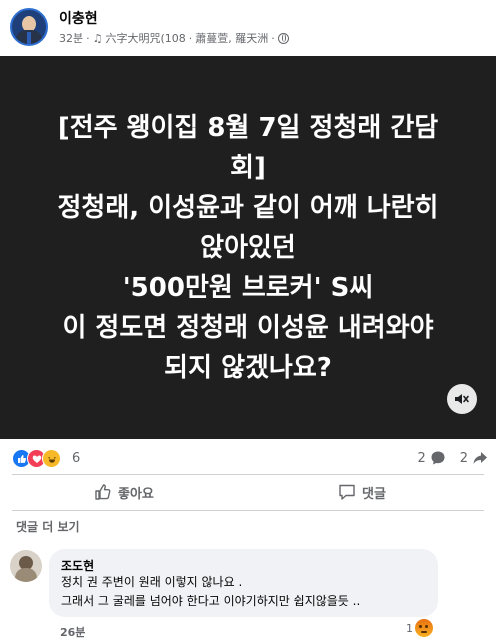  What do you see at coordinates (248, 492) in the screenshot?
I see `action-bar: 좋아요 댓글` at bounding box center [248, 492].